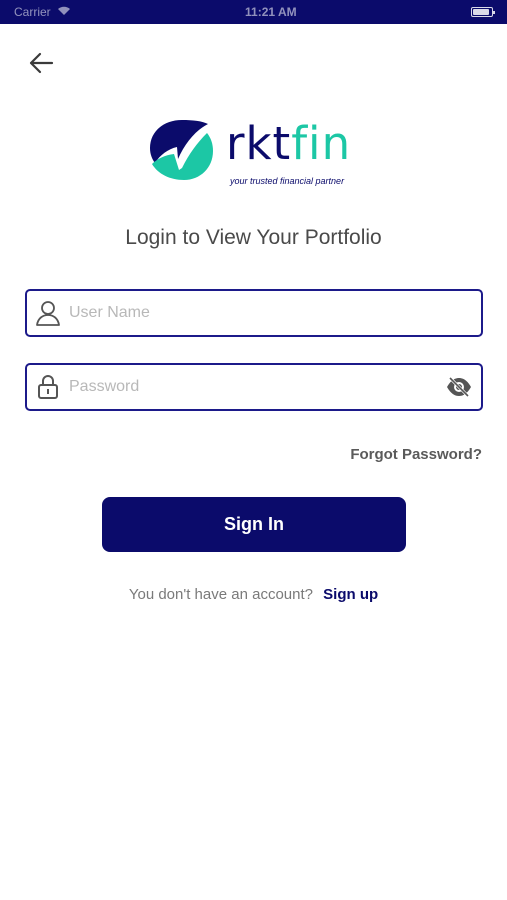 This screenshot has width=507, height=900. Describe the element at coordinates (254, 524) in the screenshot. I see `sign-in-button: Sign In` at that location.